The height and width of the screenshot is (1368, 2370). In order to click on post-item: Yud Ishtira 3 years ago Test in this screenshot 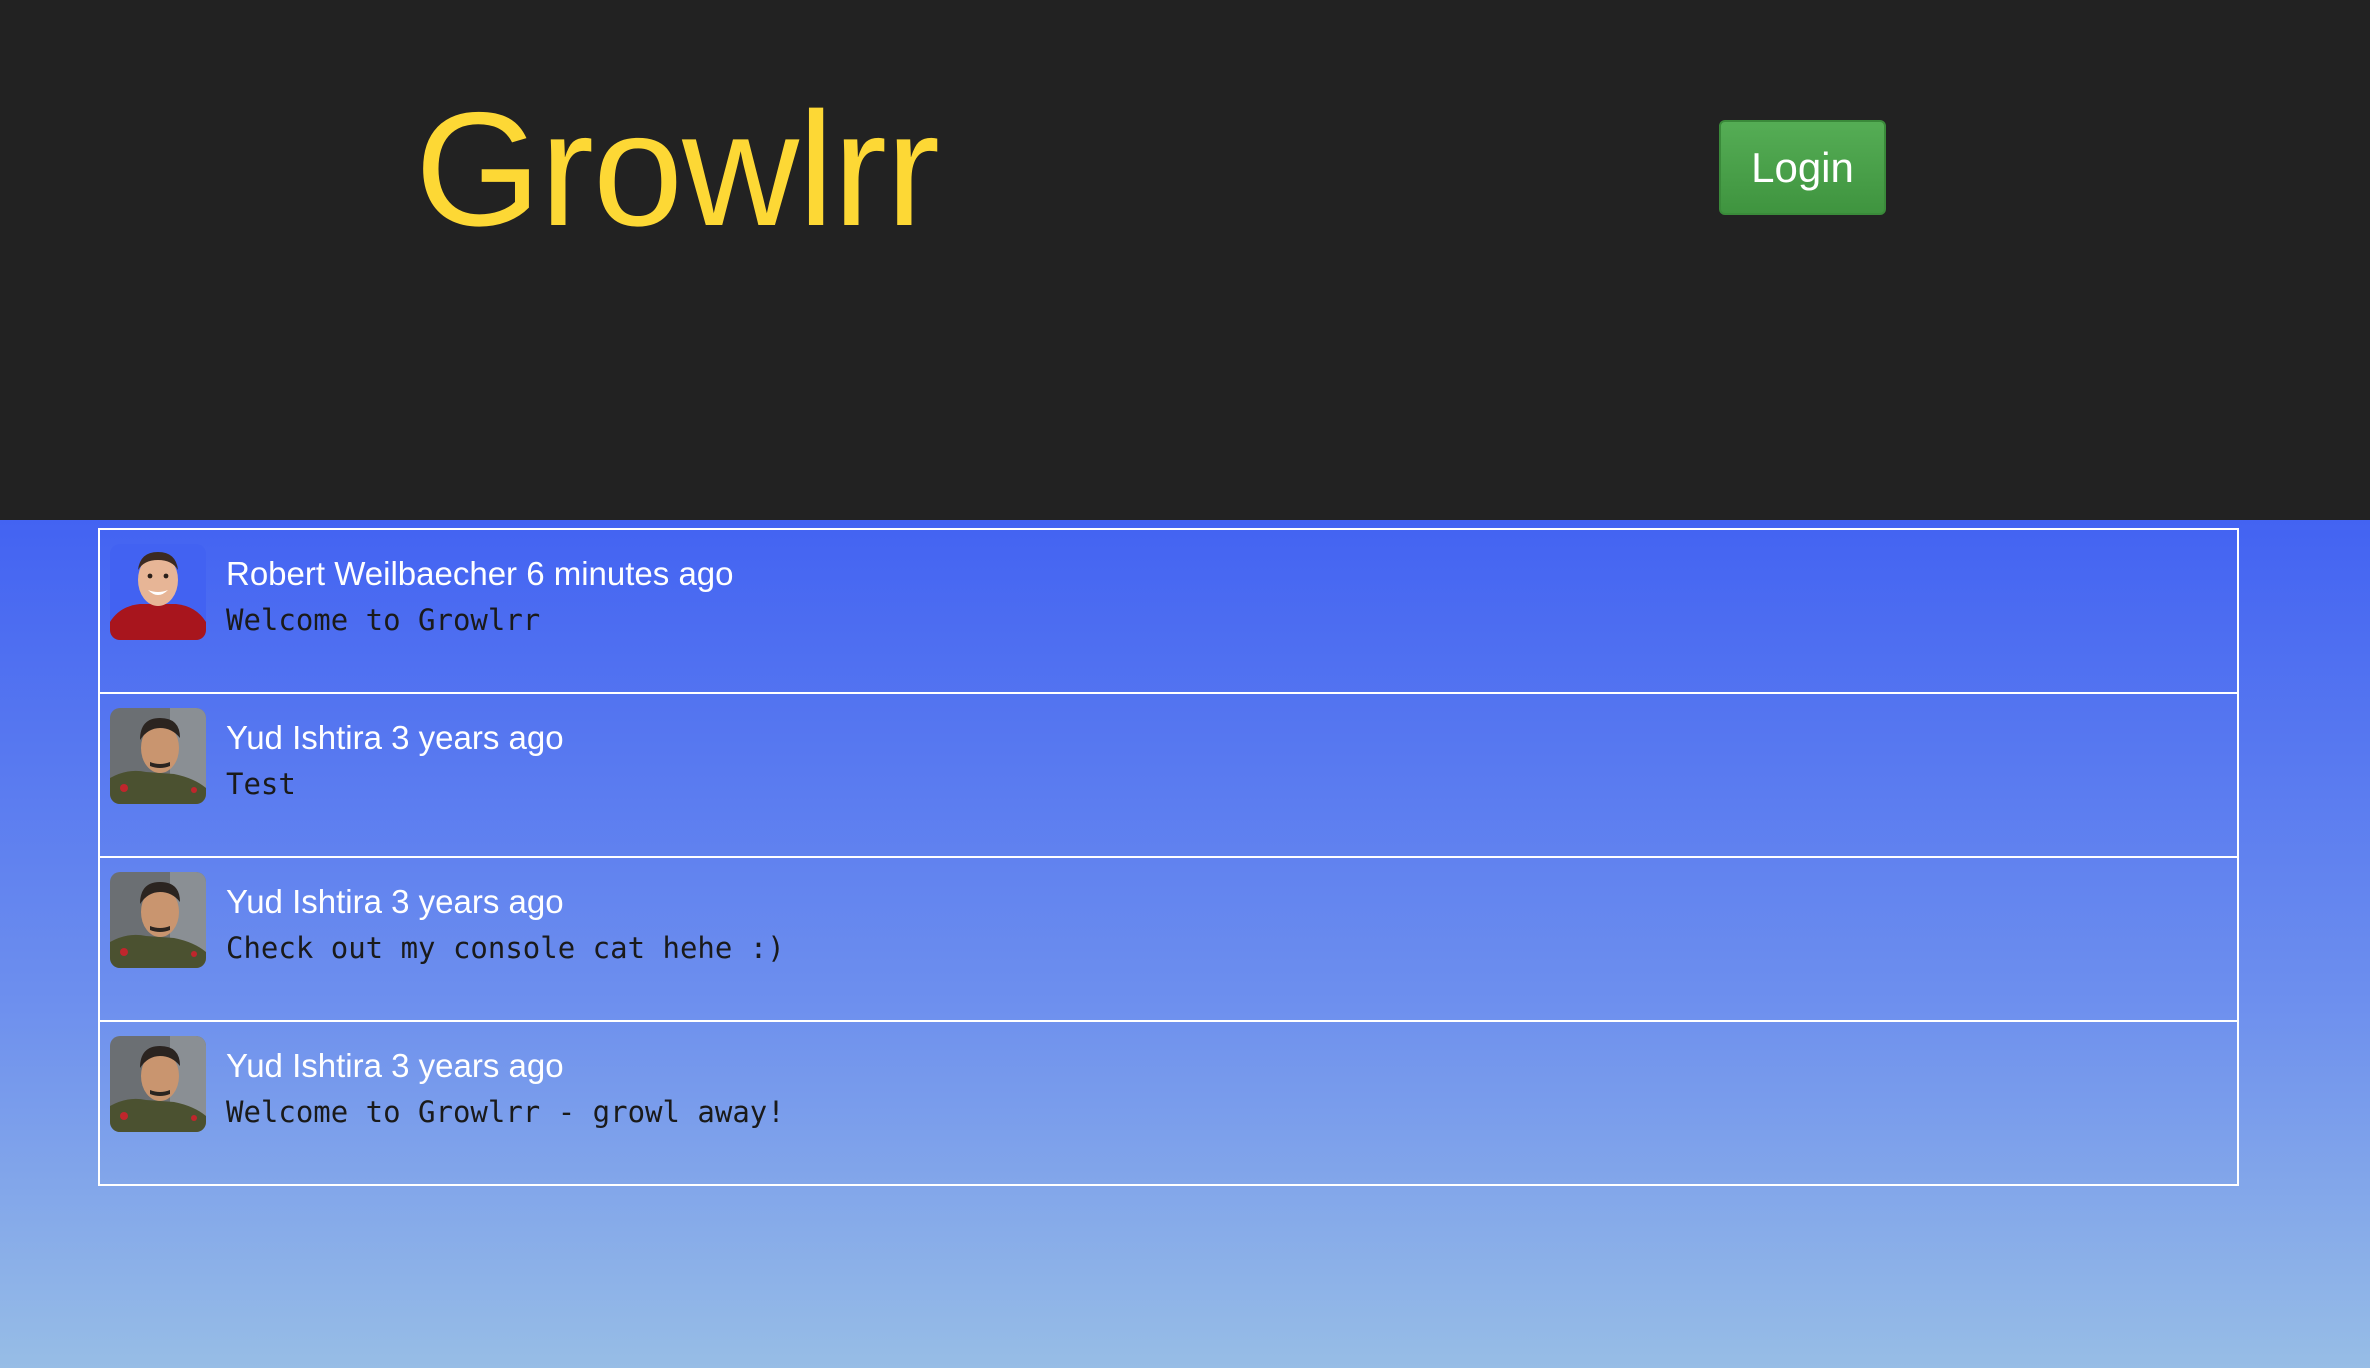, I will do `click(1168, 775)`.